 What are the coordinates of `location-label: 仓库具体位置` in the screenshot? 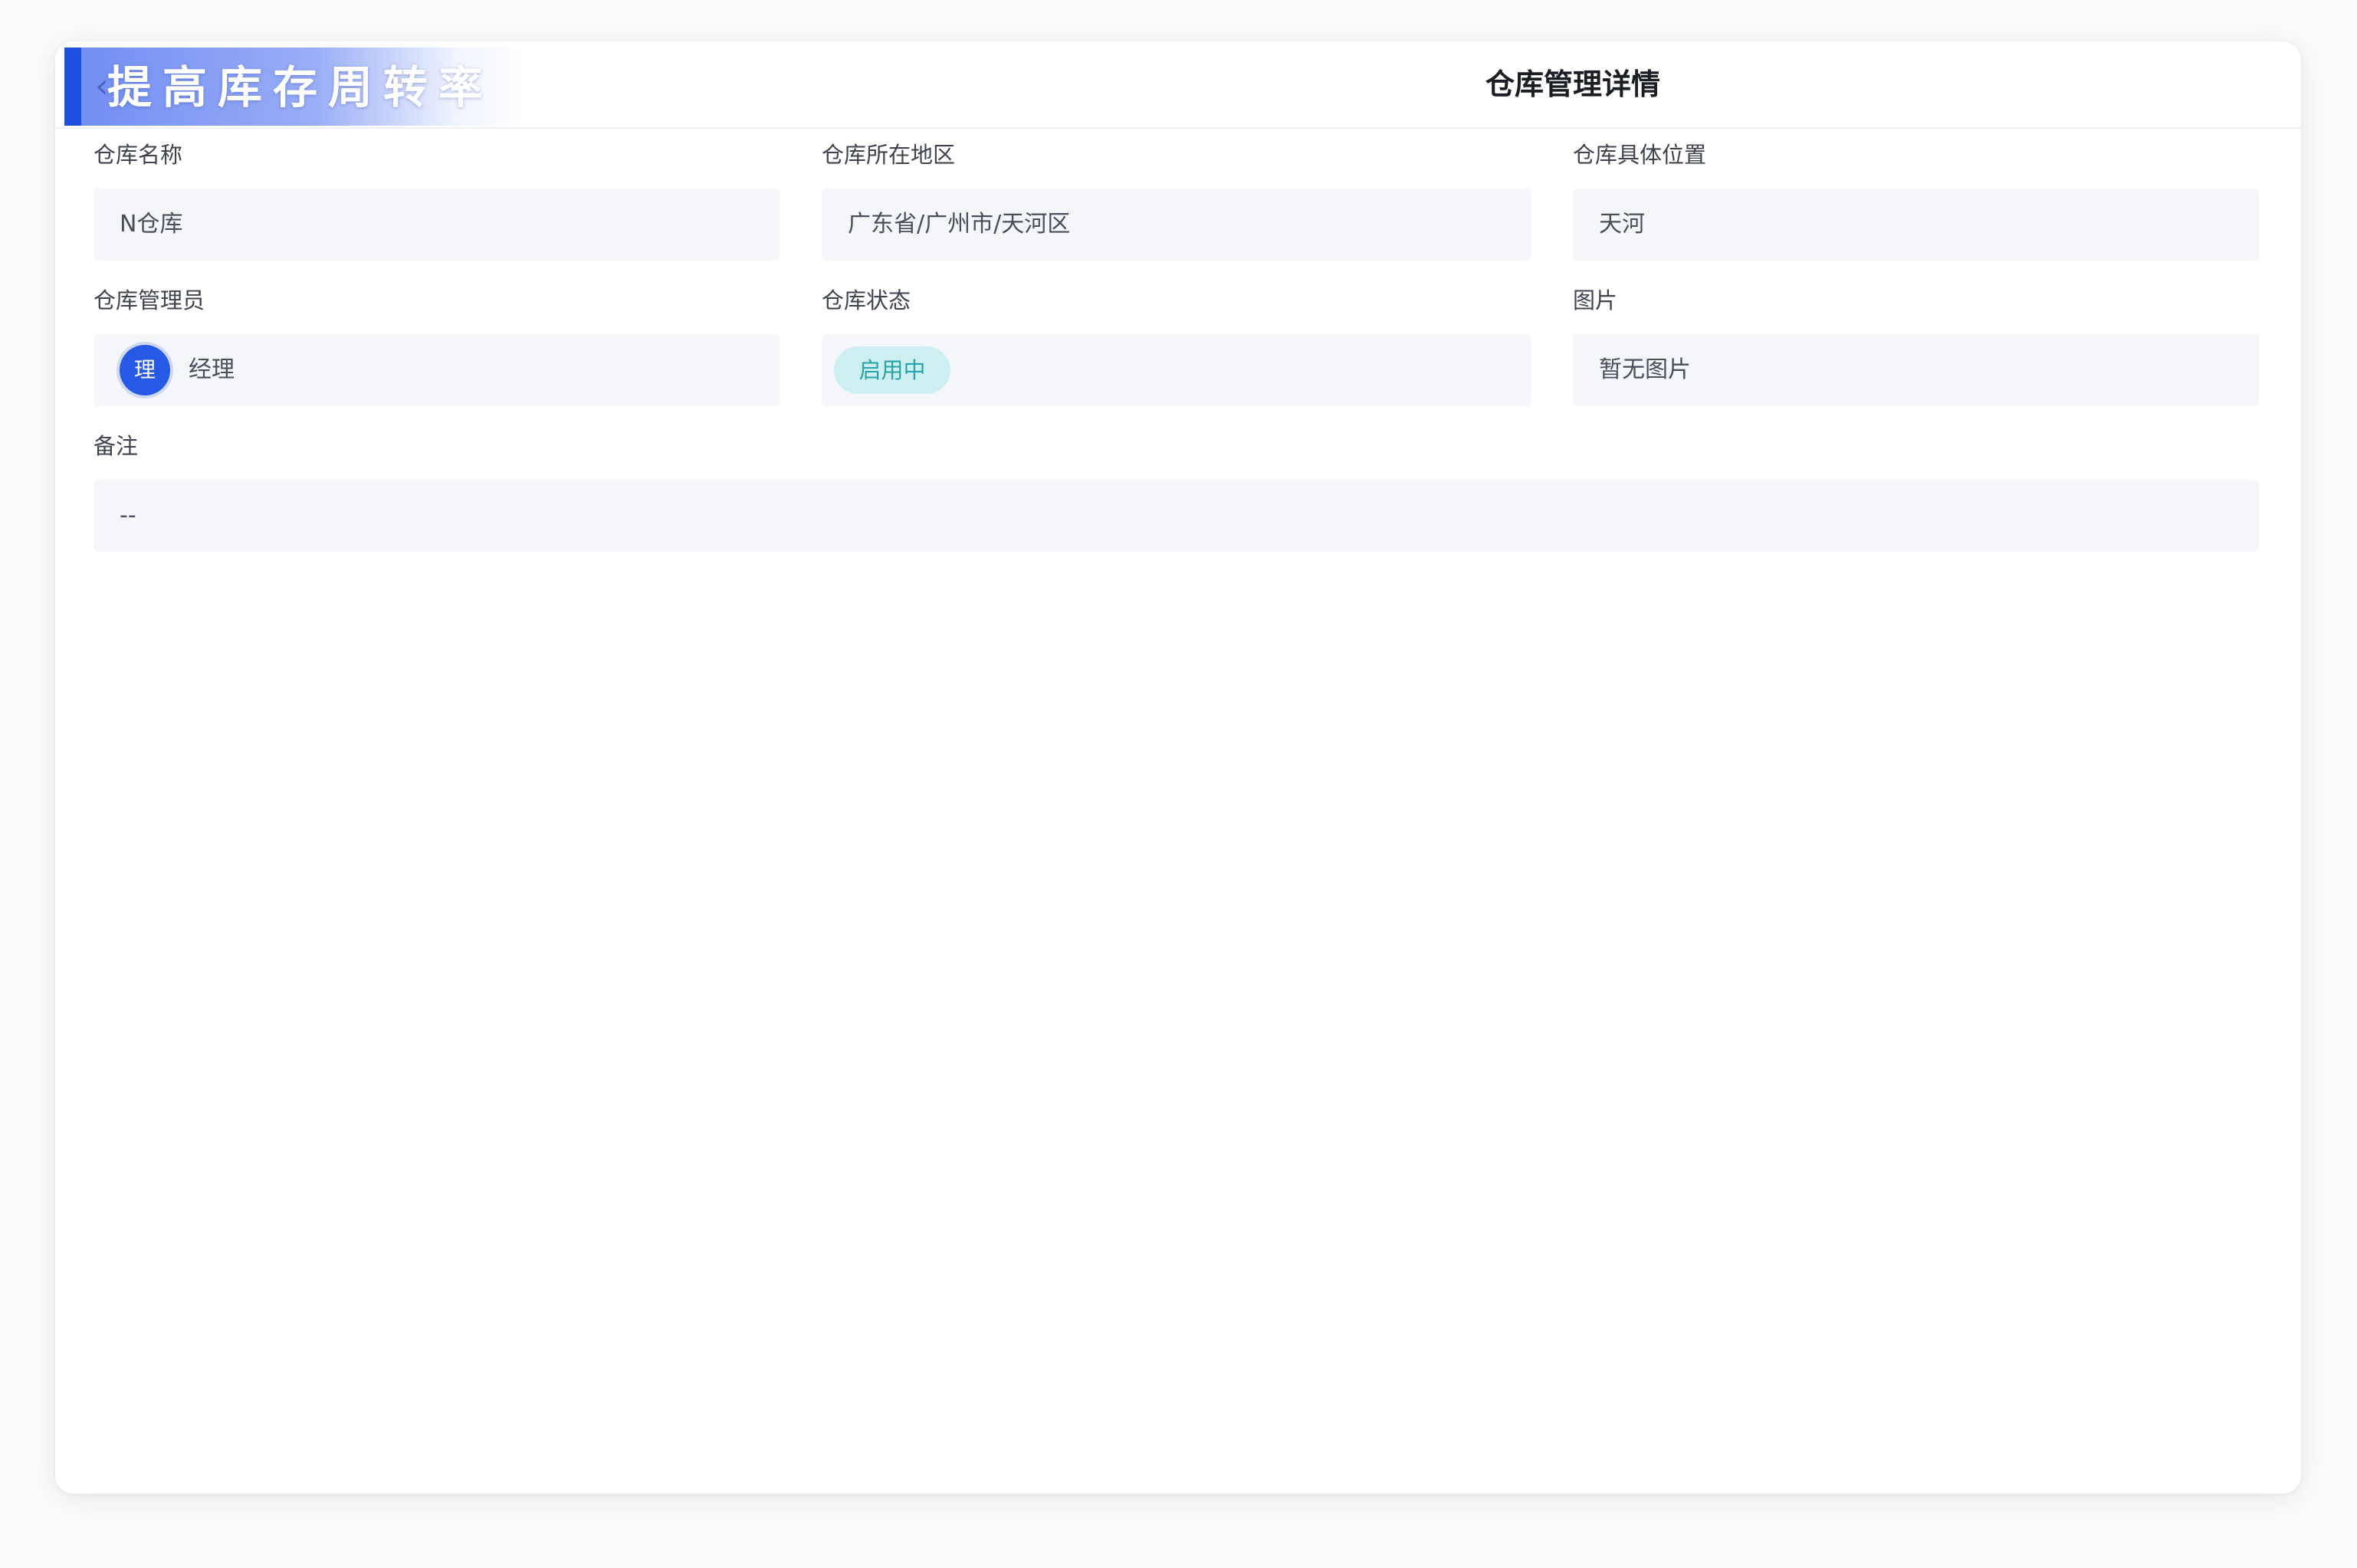 It's located at (1640, 155).